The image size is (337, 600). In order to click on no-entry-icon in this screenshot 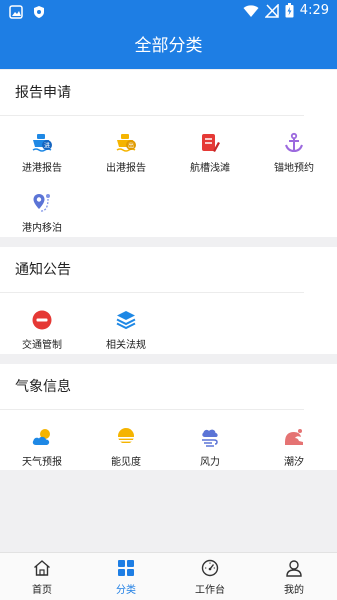, I will do `click(42, 320)`.